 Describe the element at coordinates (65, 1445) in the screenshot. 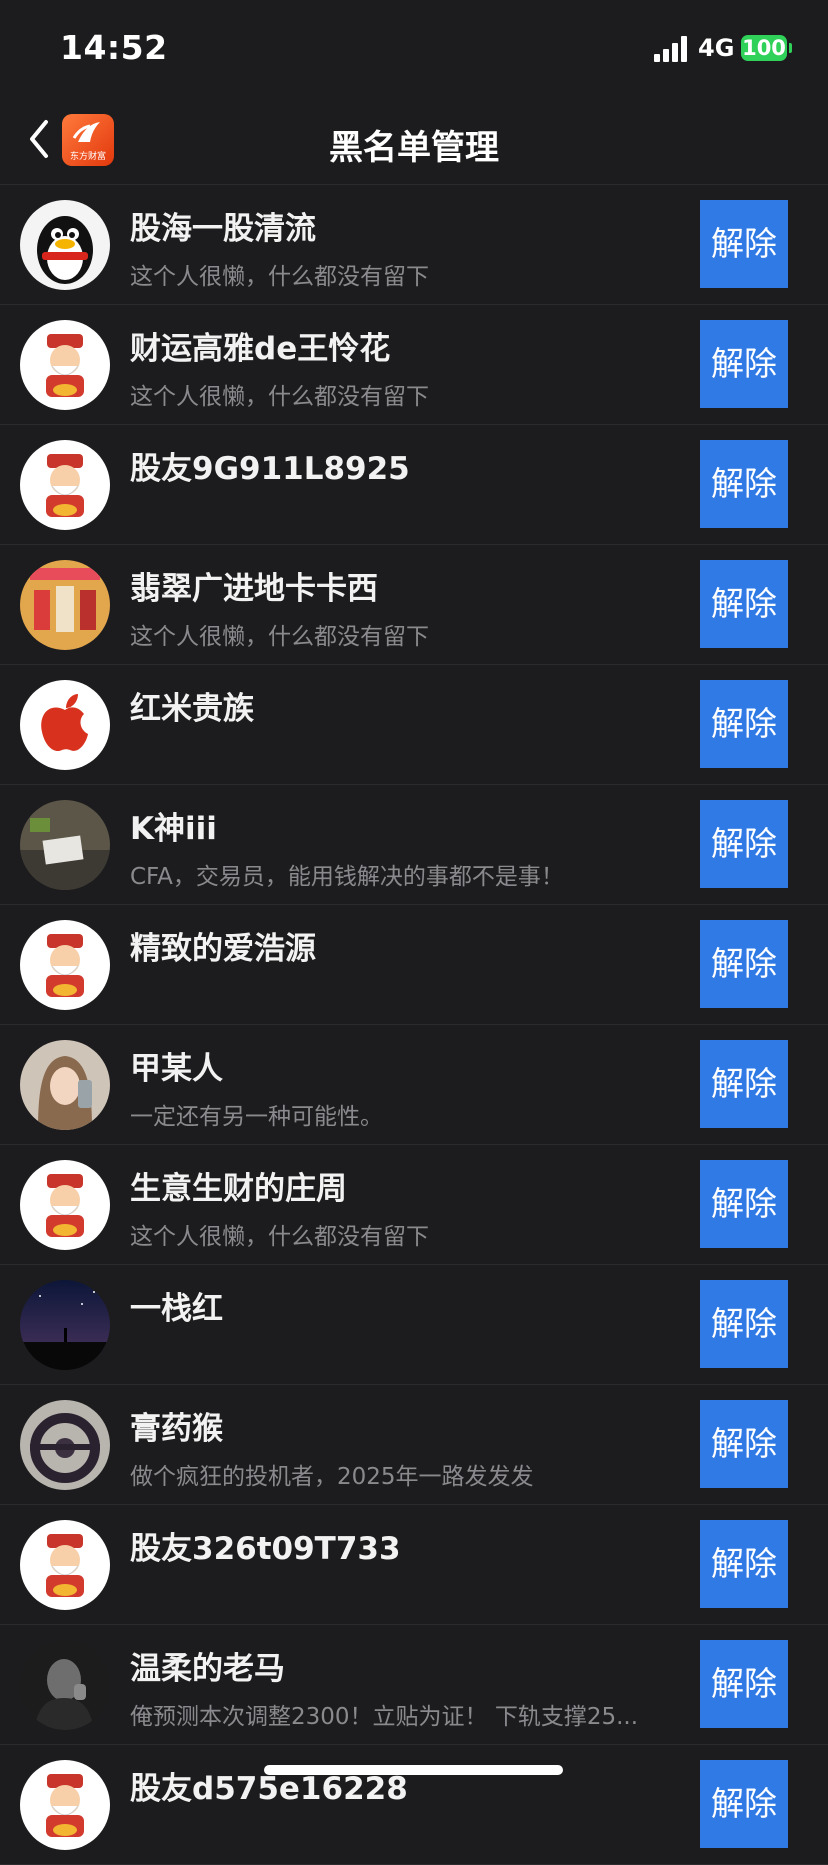

I see `steering-wheel-avatar` at that location.